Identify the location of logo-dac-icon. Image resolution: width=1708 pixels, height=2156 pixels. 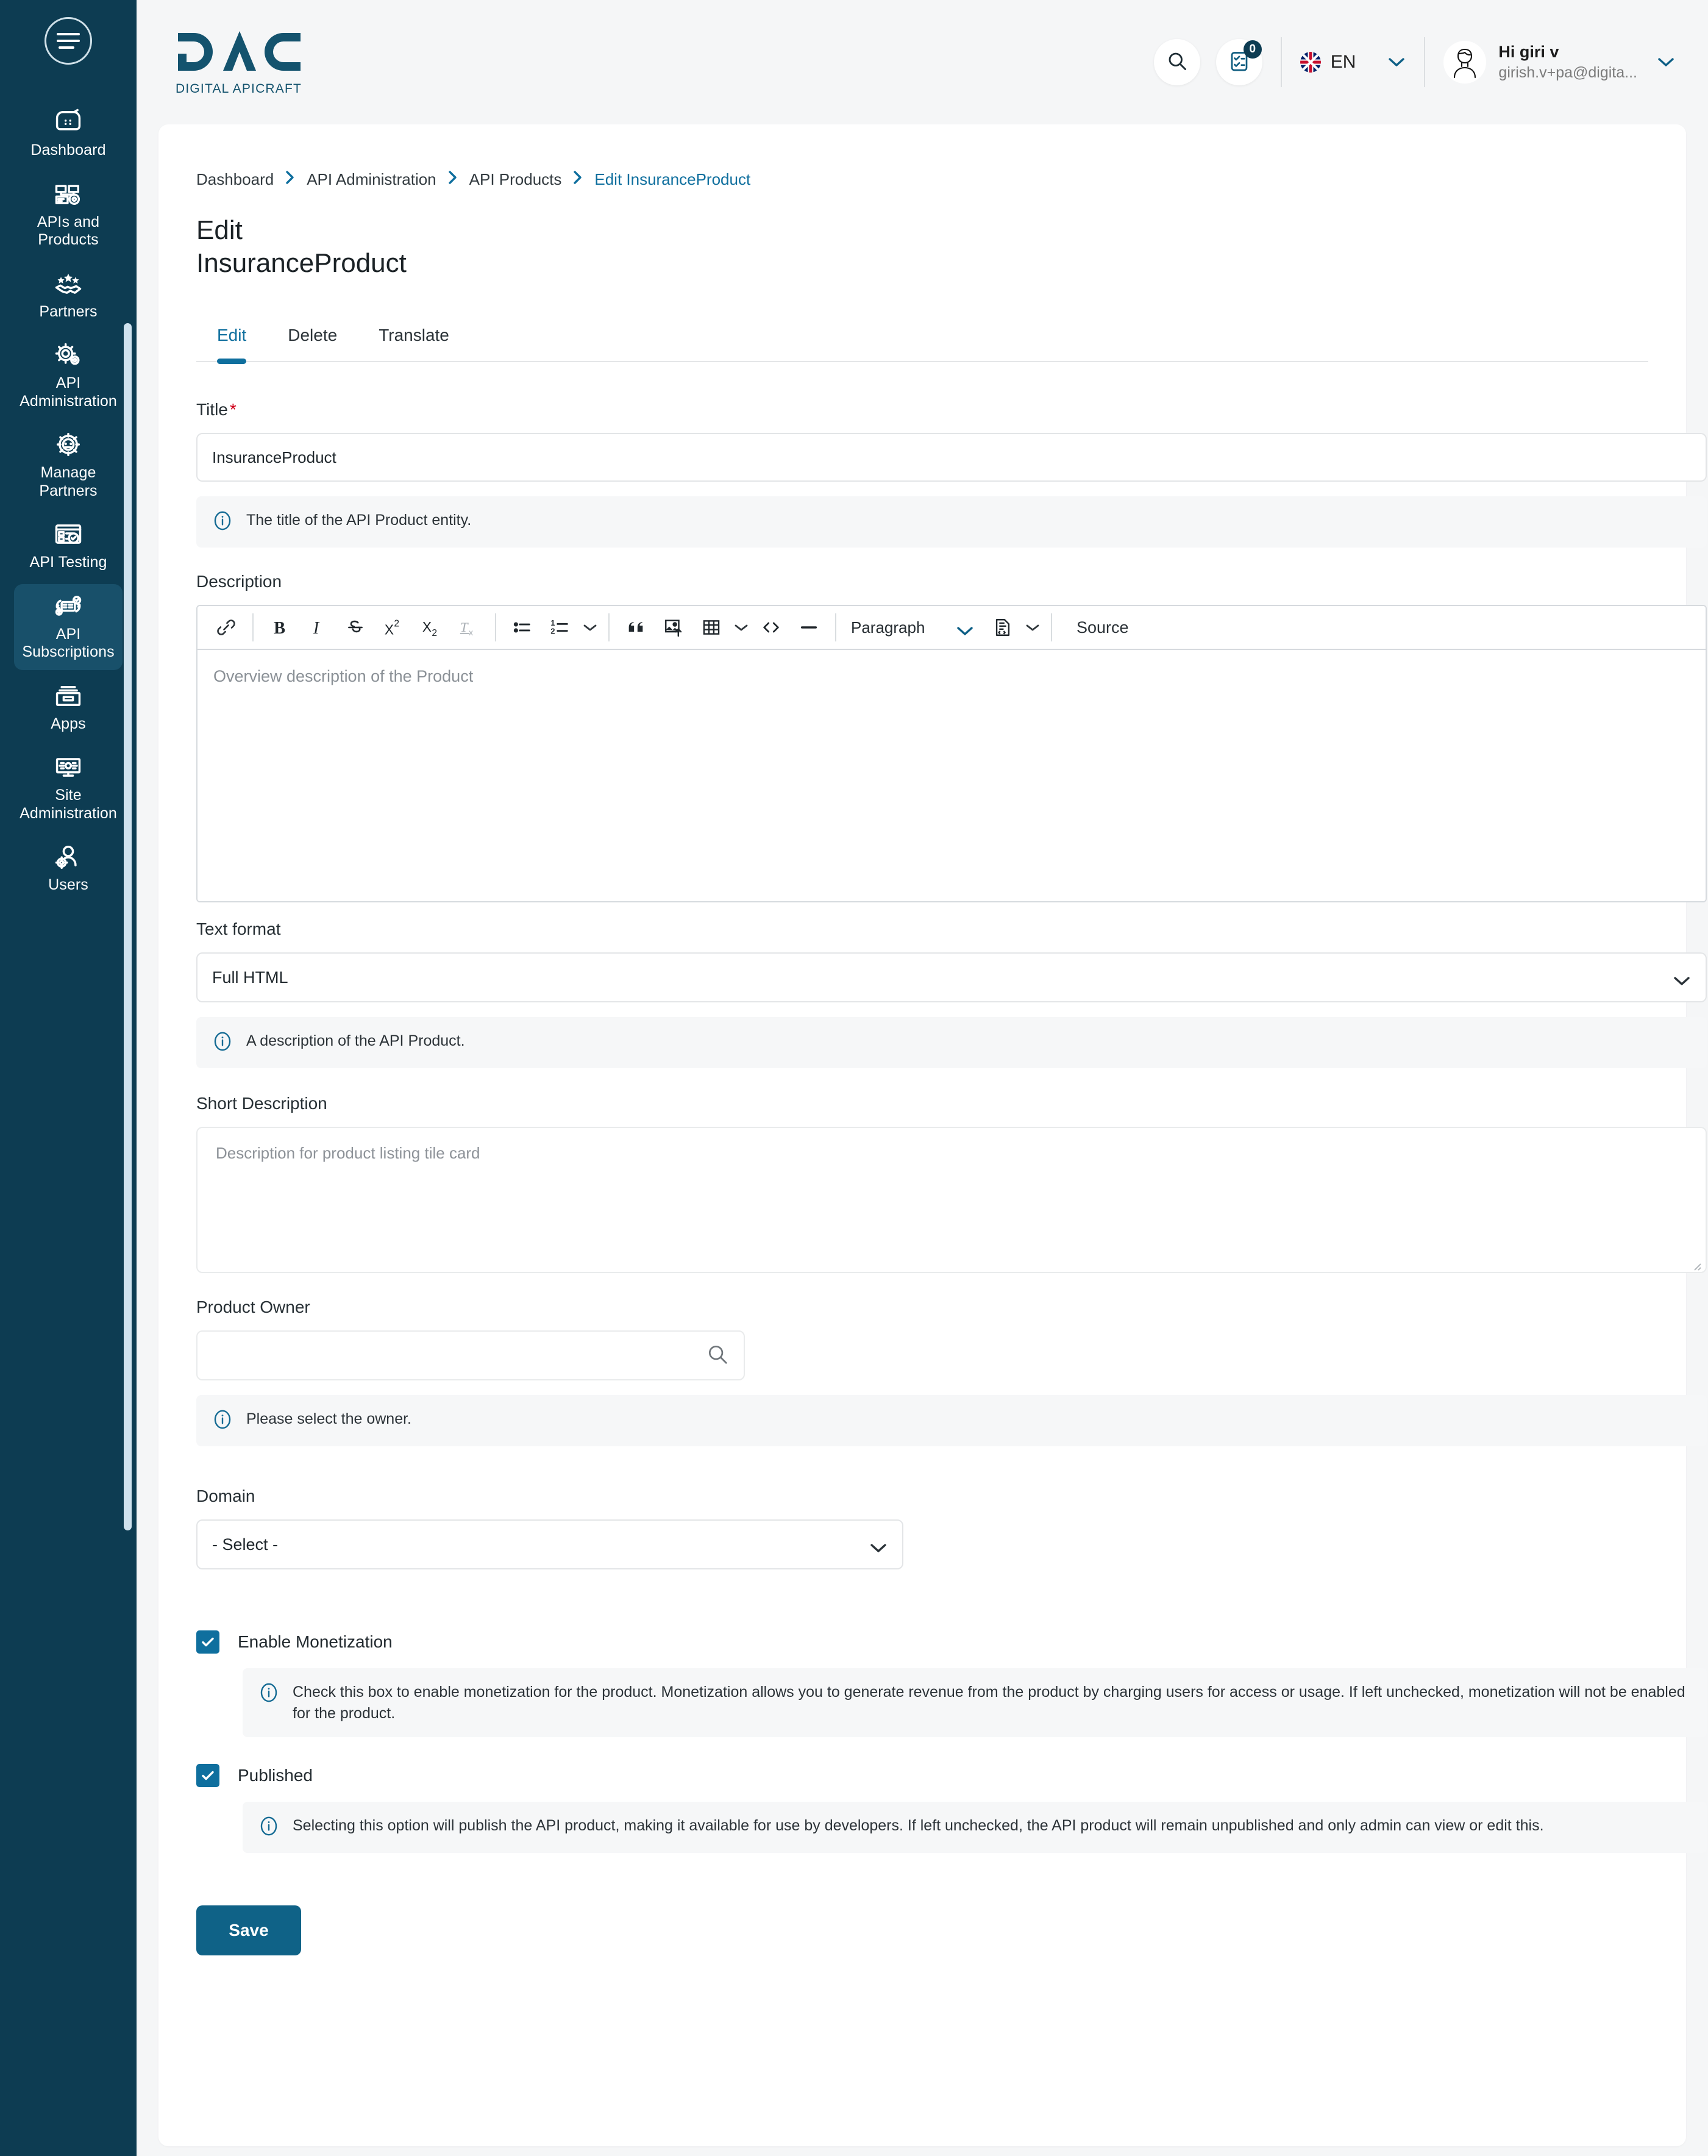
(240, 52).